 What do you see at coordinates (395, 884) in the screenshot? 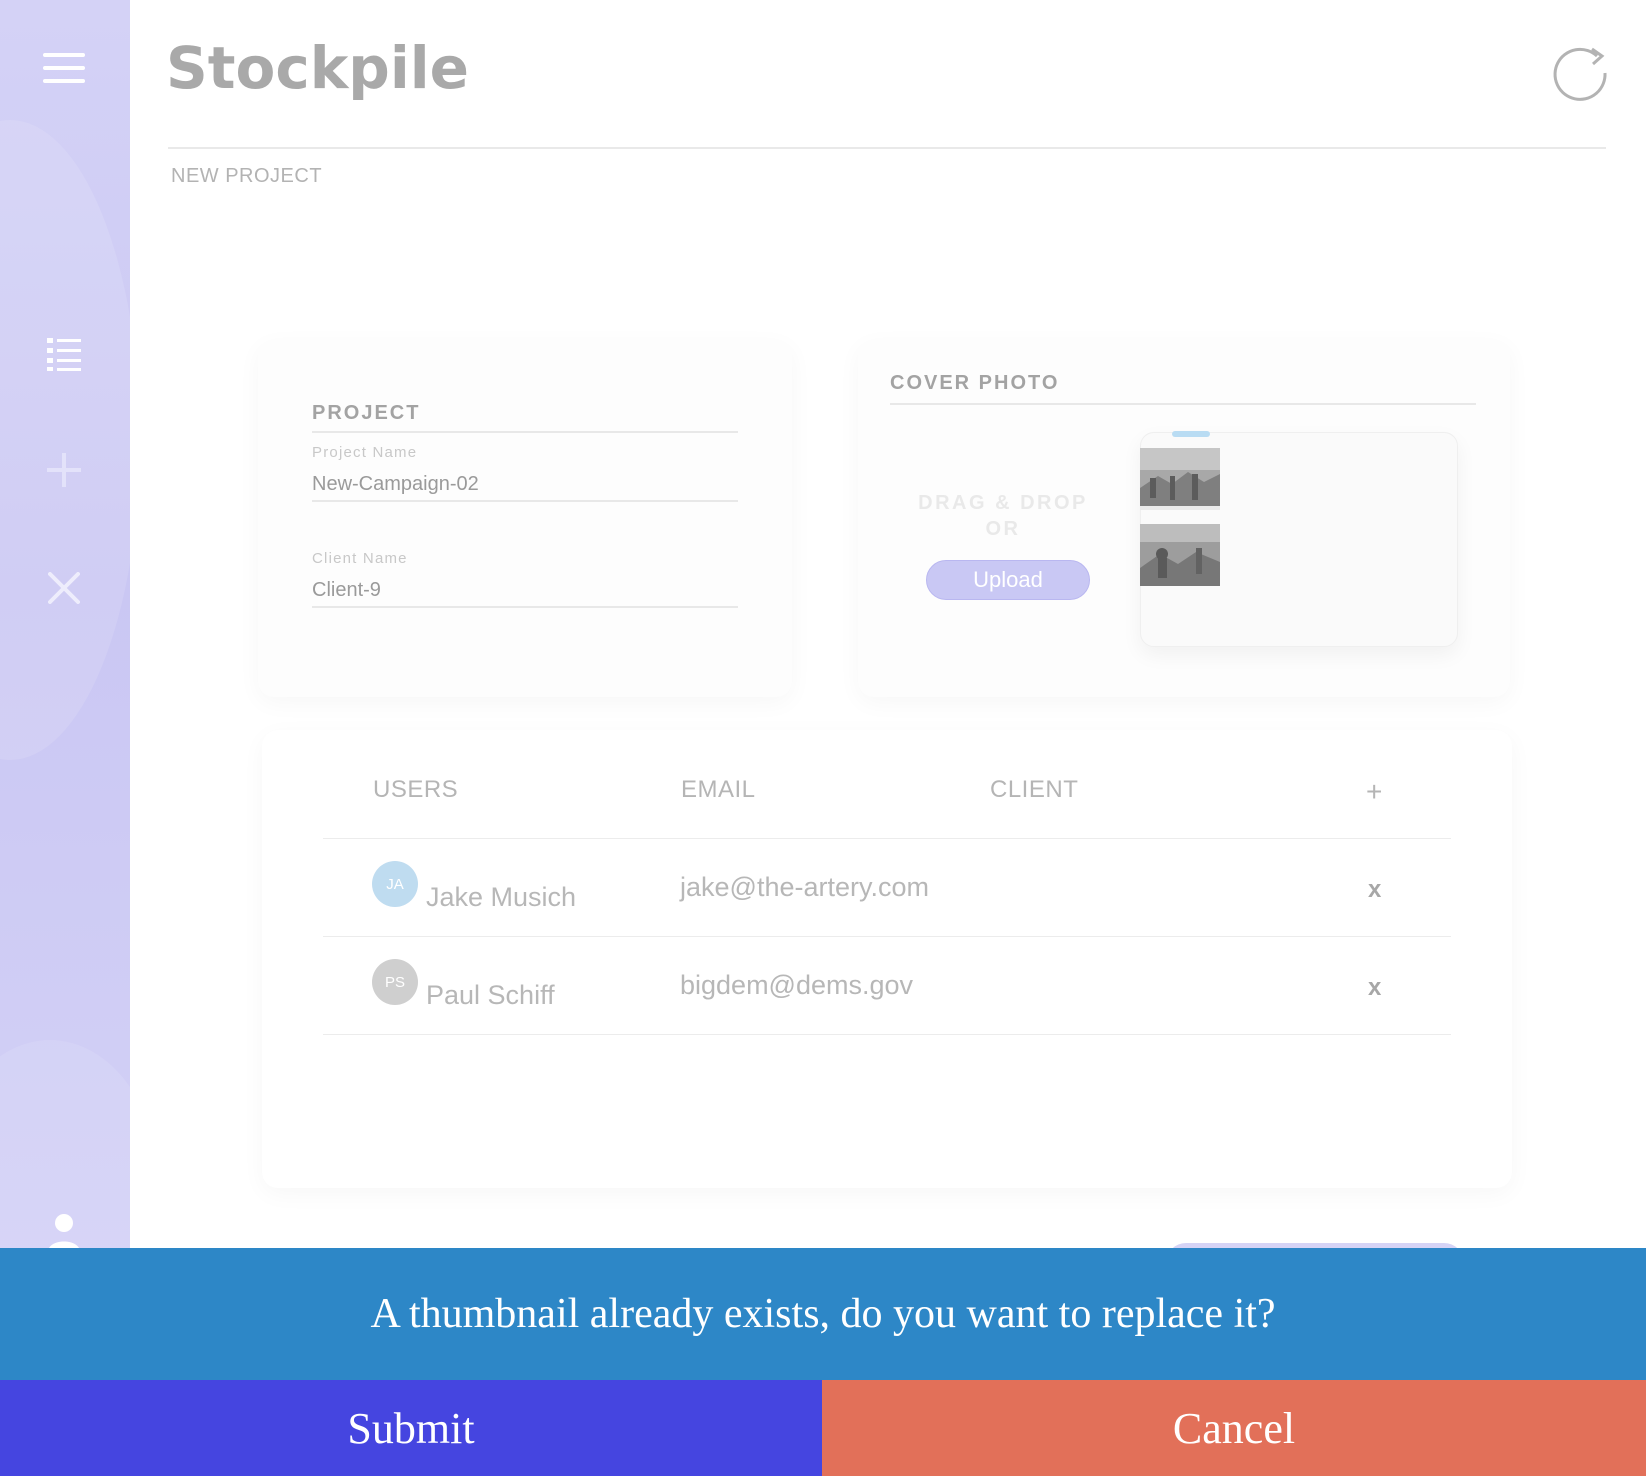
I see `avatar: JA` at bounding box center [395, 884].